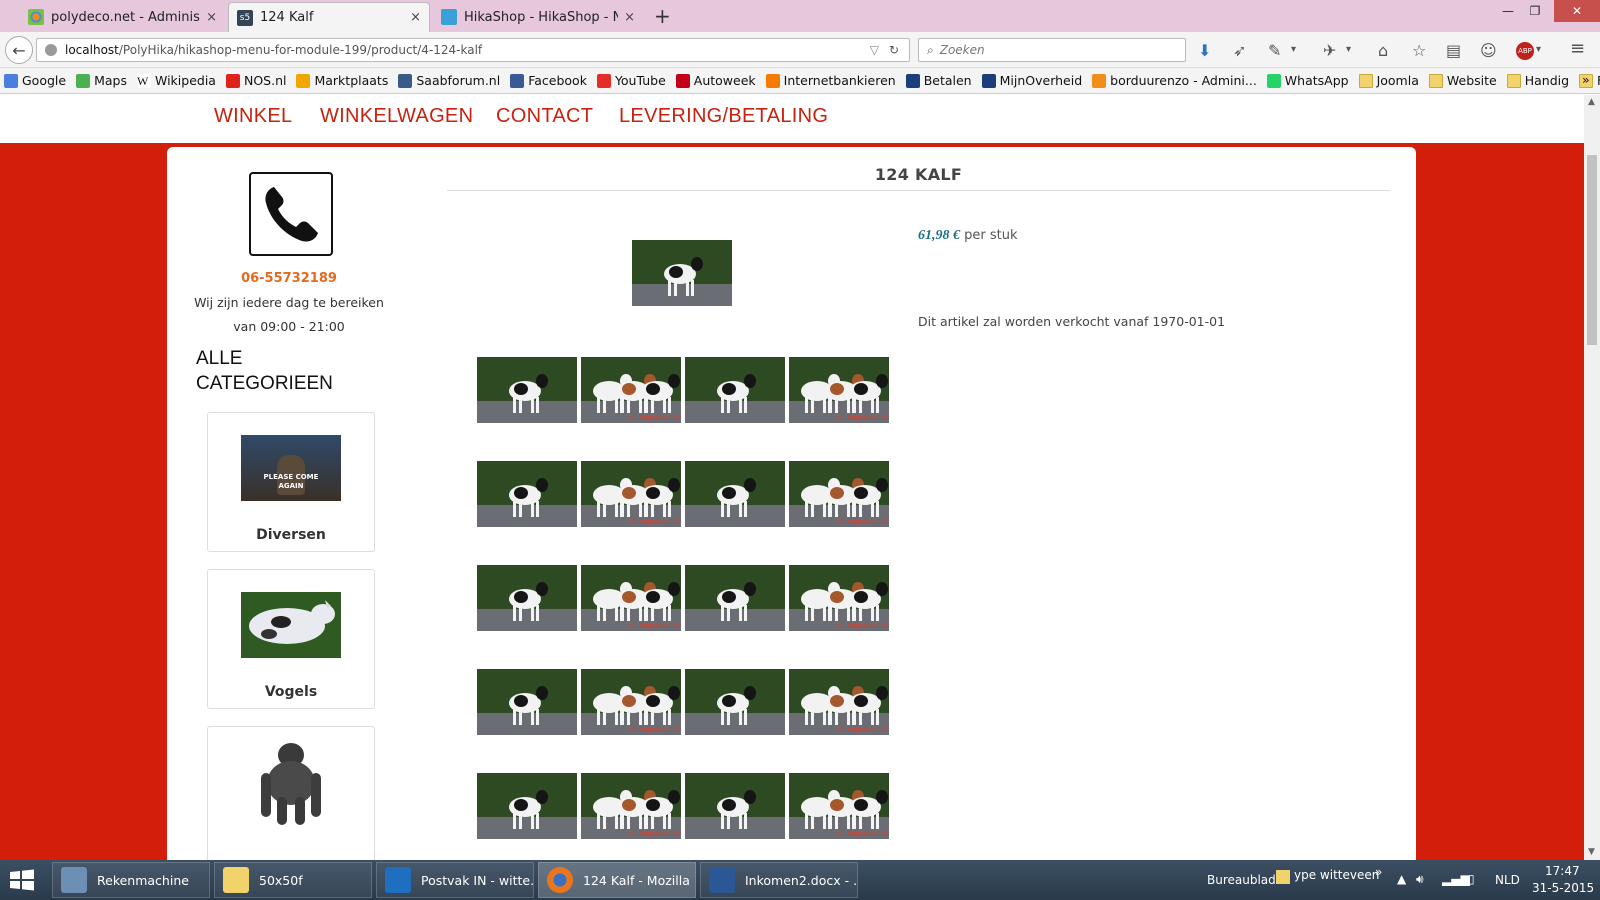 The image size is (1600, 900). Describe the element at coordinates (291, 692) in the screenshot. I see `category-name: Vogels` at that location.